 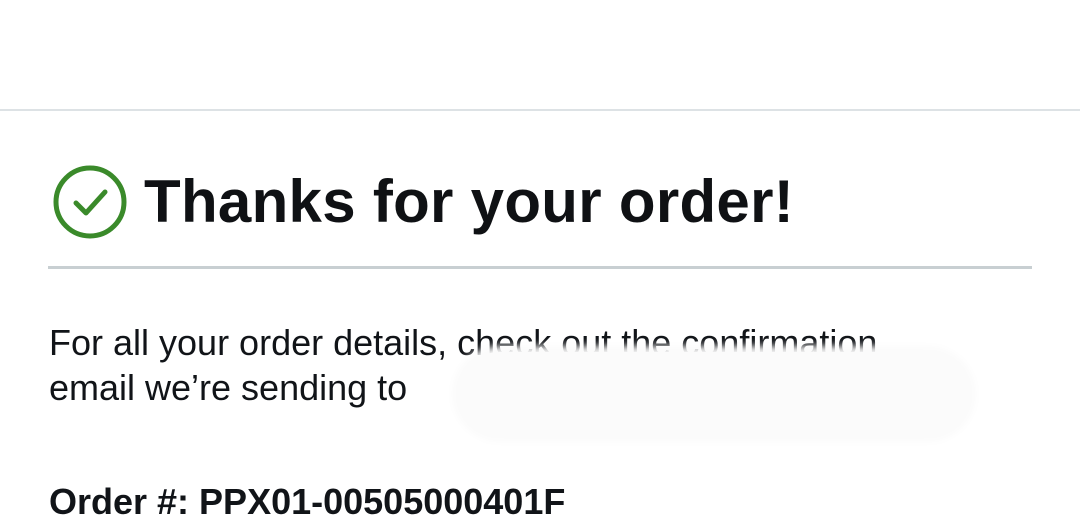 I want to click on confirmation-heading: Thanks for your order!, so click(x=423, y=202).